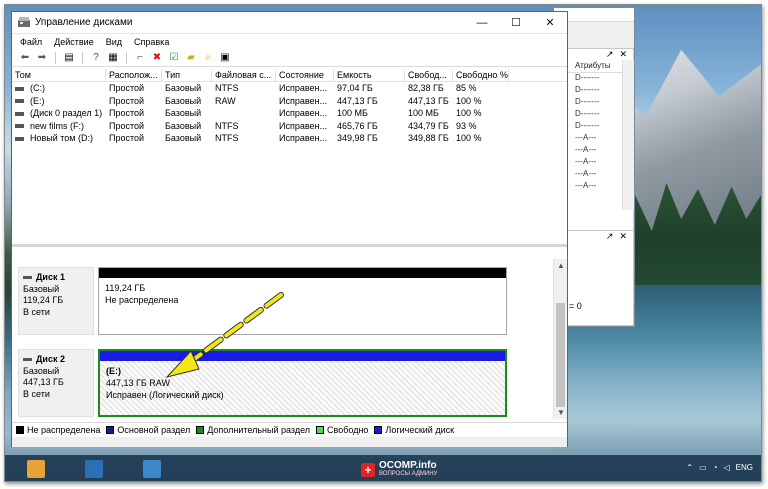 The height and width of the screenshot is (489, 768). I want to click on taskbar: + OCOMP.info ВОПРОСЫ АДМИНУ ⌃ ▭ ◔ ◁ ENG, so click(383, 468).